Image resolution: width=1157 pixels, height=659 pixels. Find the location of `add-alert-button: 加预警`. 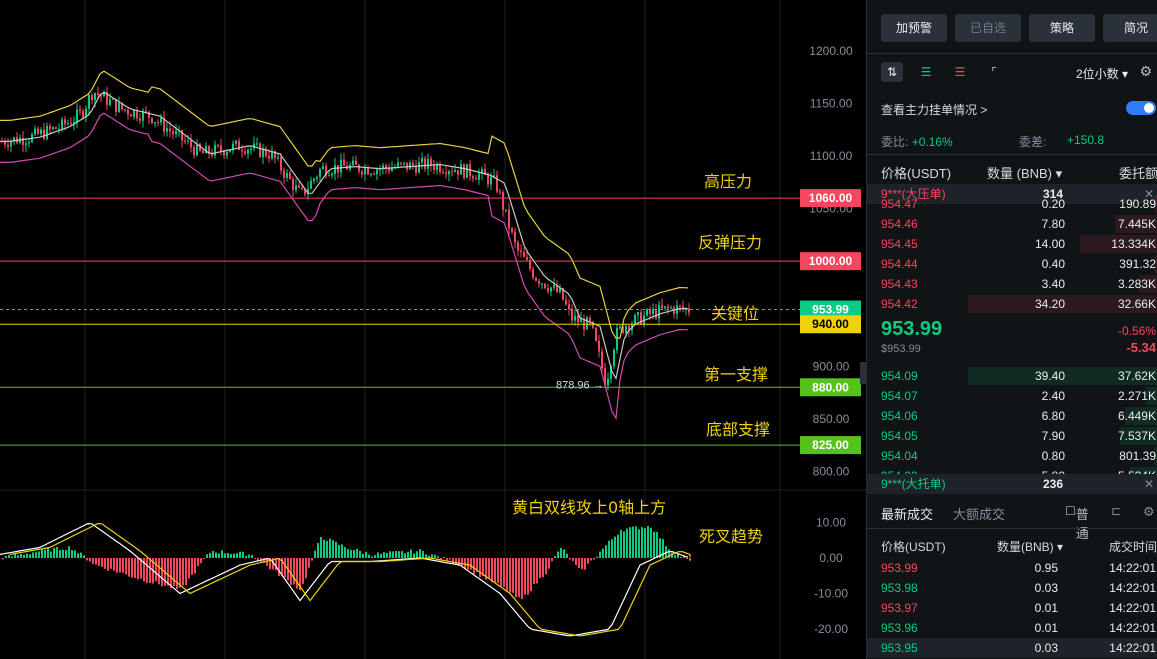

add-alert-button: 加预警 is located at coordinates (914, 28).